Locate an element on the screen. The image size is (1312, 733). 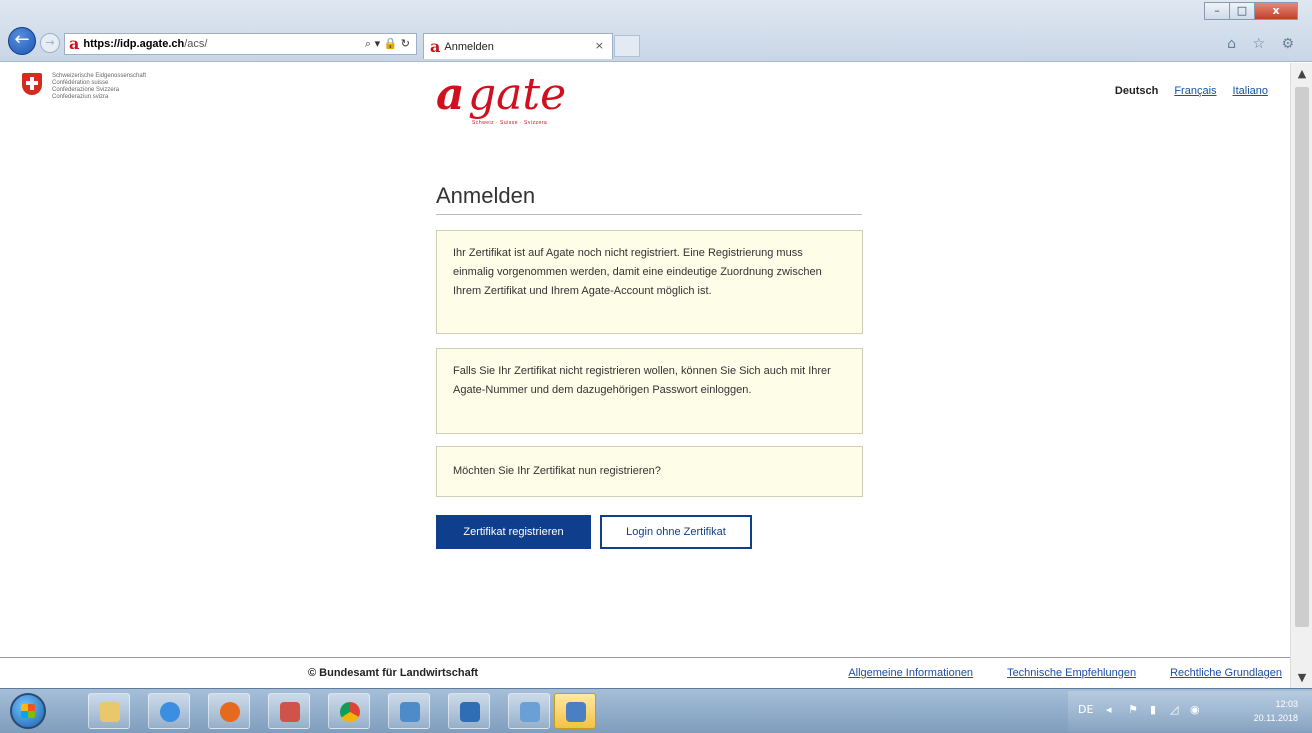
back-icon: ← is located at coordinates (22, 41).